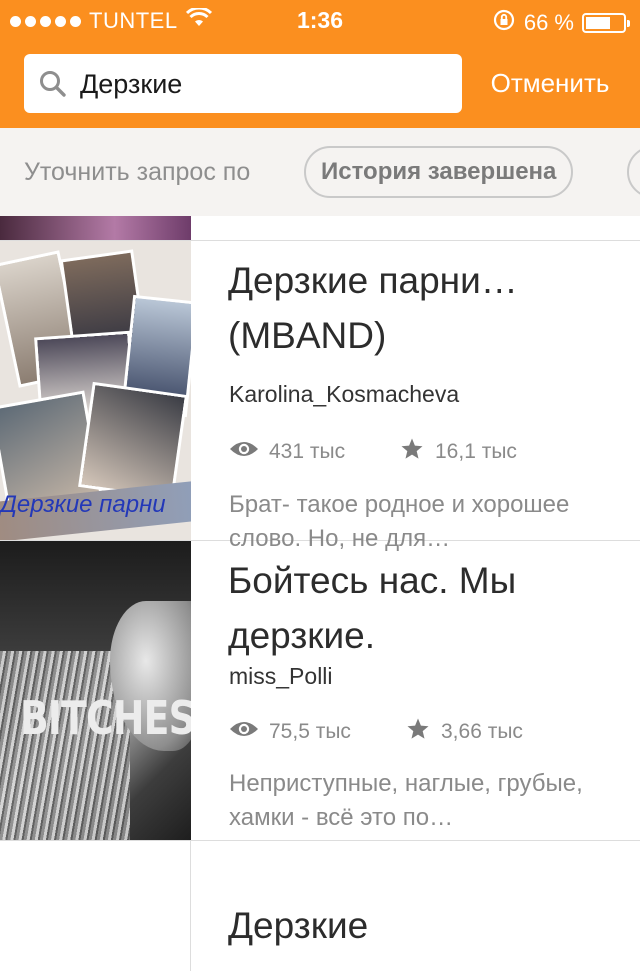  Describe the element at coordinates (243, 83) in the screenshot. I see `search-input: Дерзкие` at that location.